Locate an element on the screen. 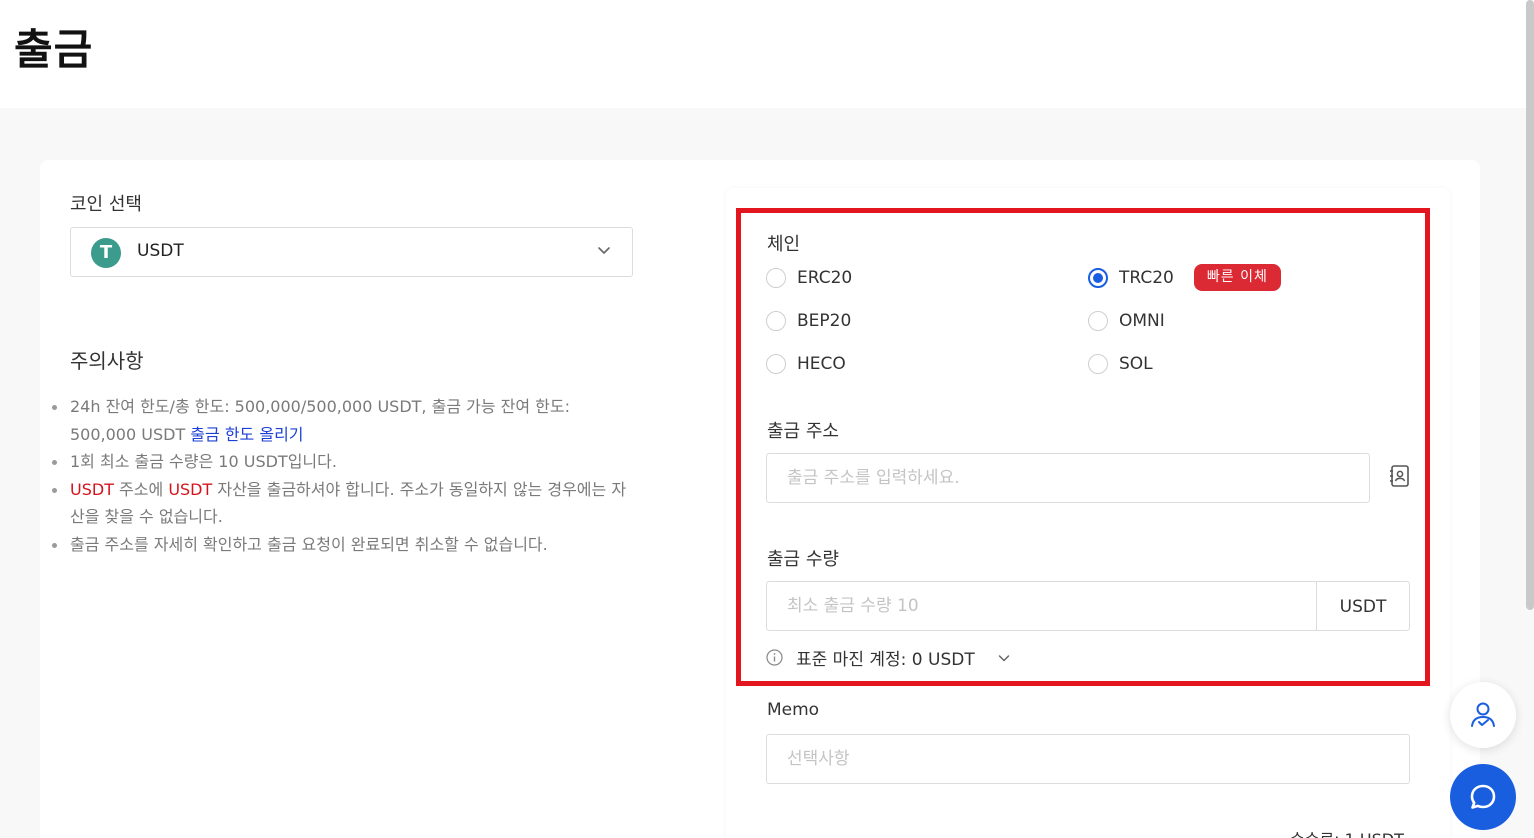 The width and height of the screenshot is (1534, 838). chain-option-omni: OMNI is located at coordinates (1126, 321).